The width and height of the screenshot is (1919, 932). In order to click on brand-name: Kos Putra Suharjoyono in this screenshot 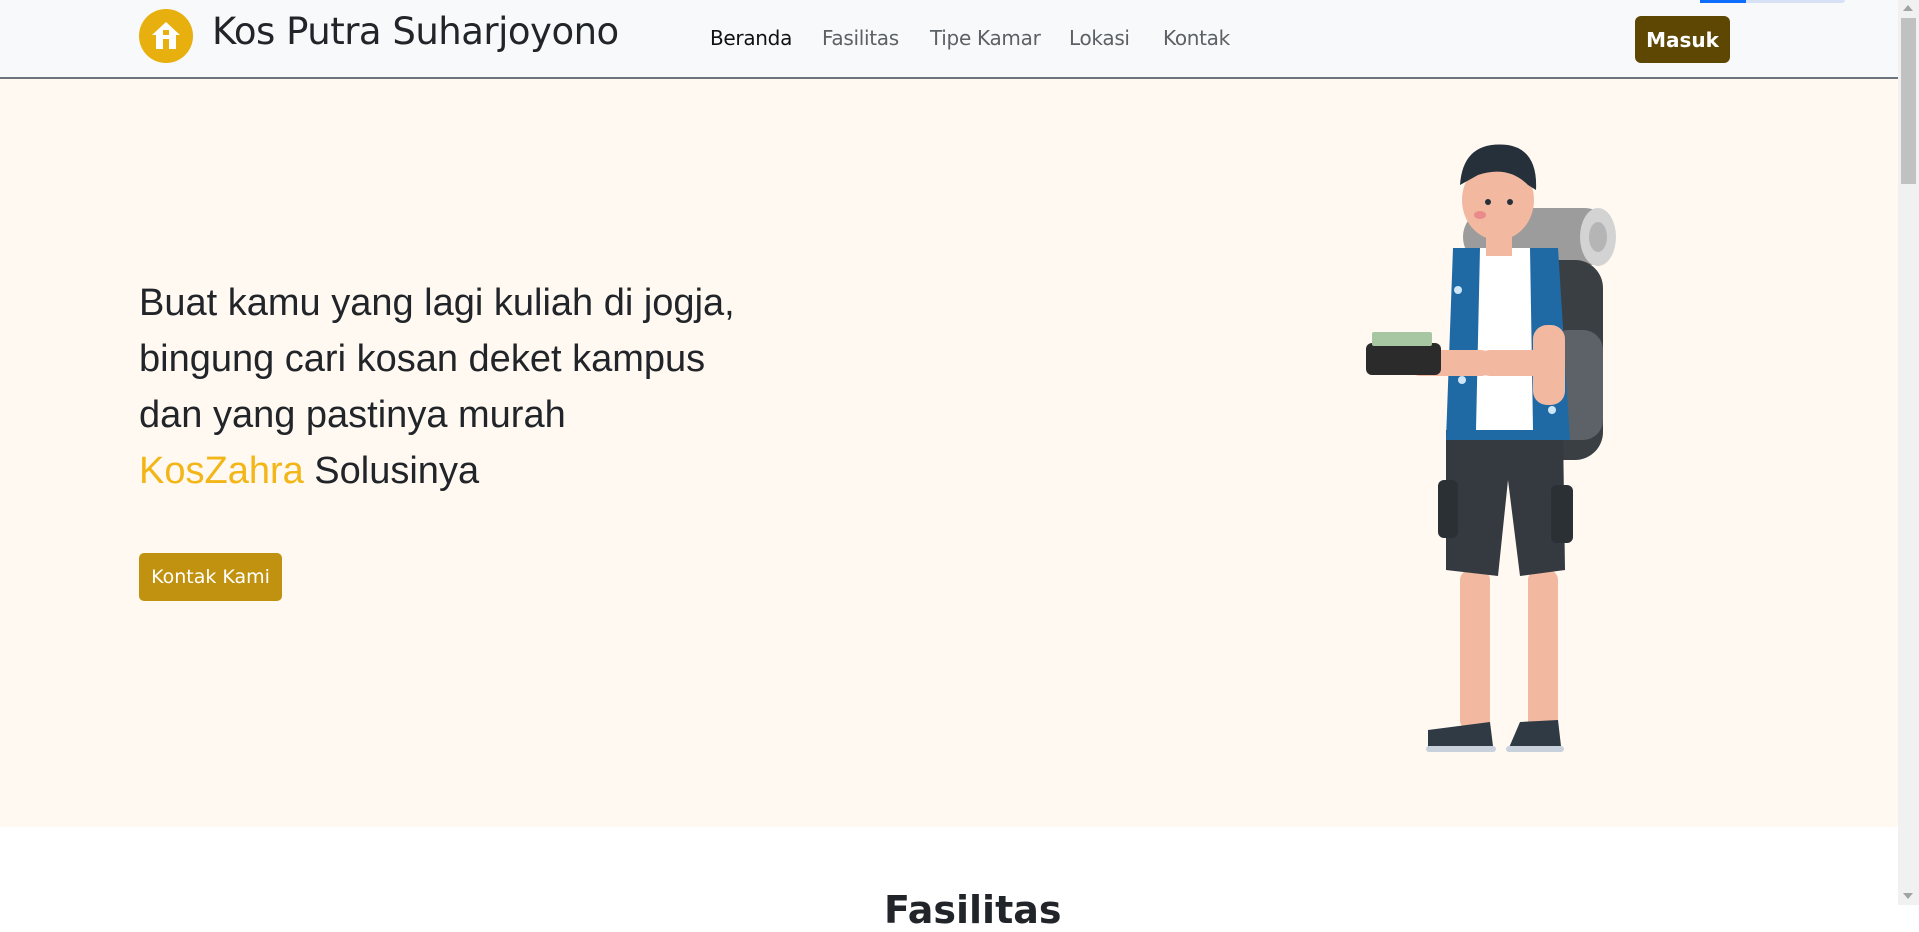, I will do `click(415, 31)`.